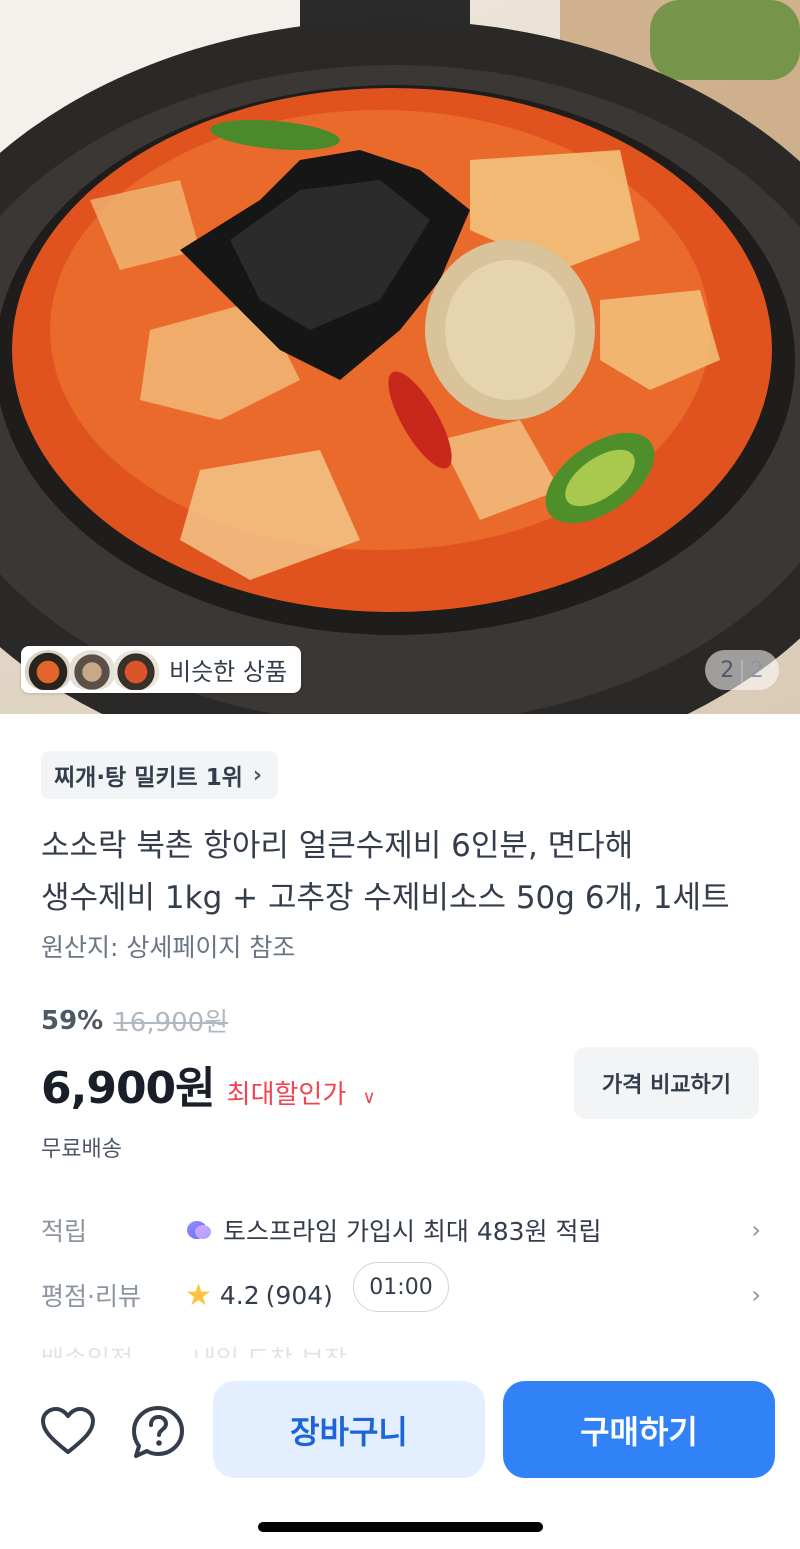  Describe the element at coordinates (400, 1527) in the screenshot. I see `home-indicator` at that location.